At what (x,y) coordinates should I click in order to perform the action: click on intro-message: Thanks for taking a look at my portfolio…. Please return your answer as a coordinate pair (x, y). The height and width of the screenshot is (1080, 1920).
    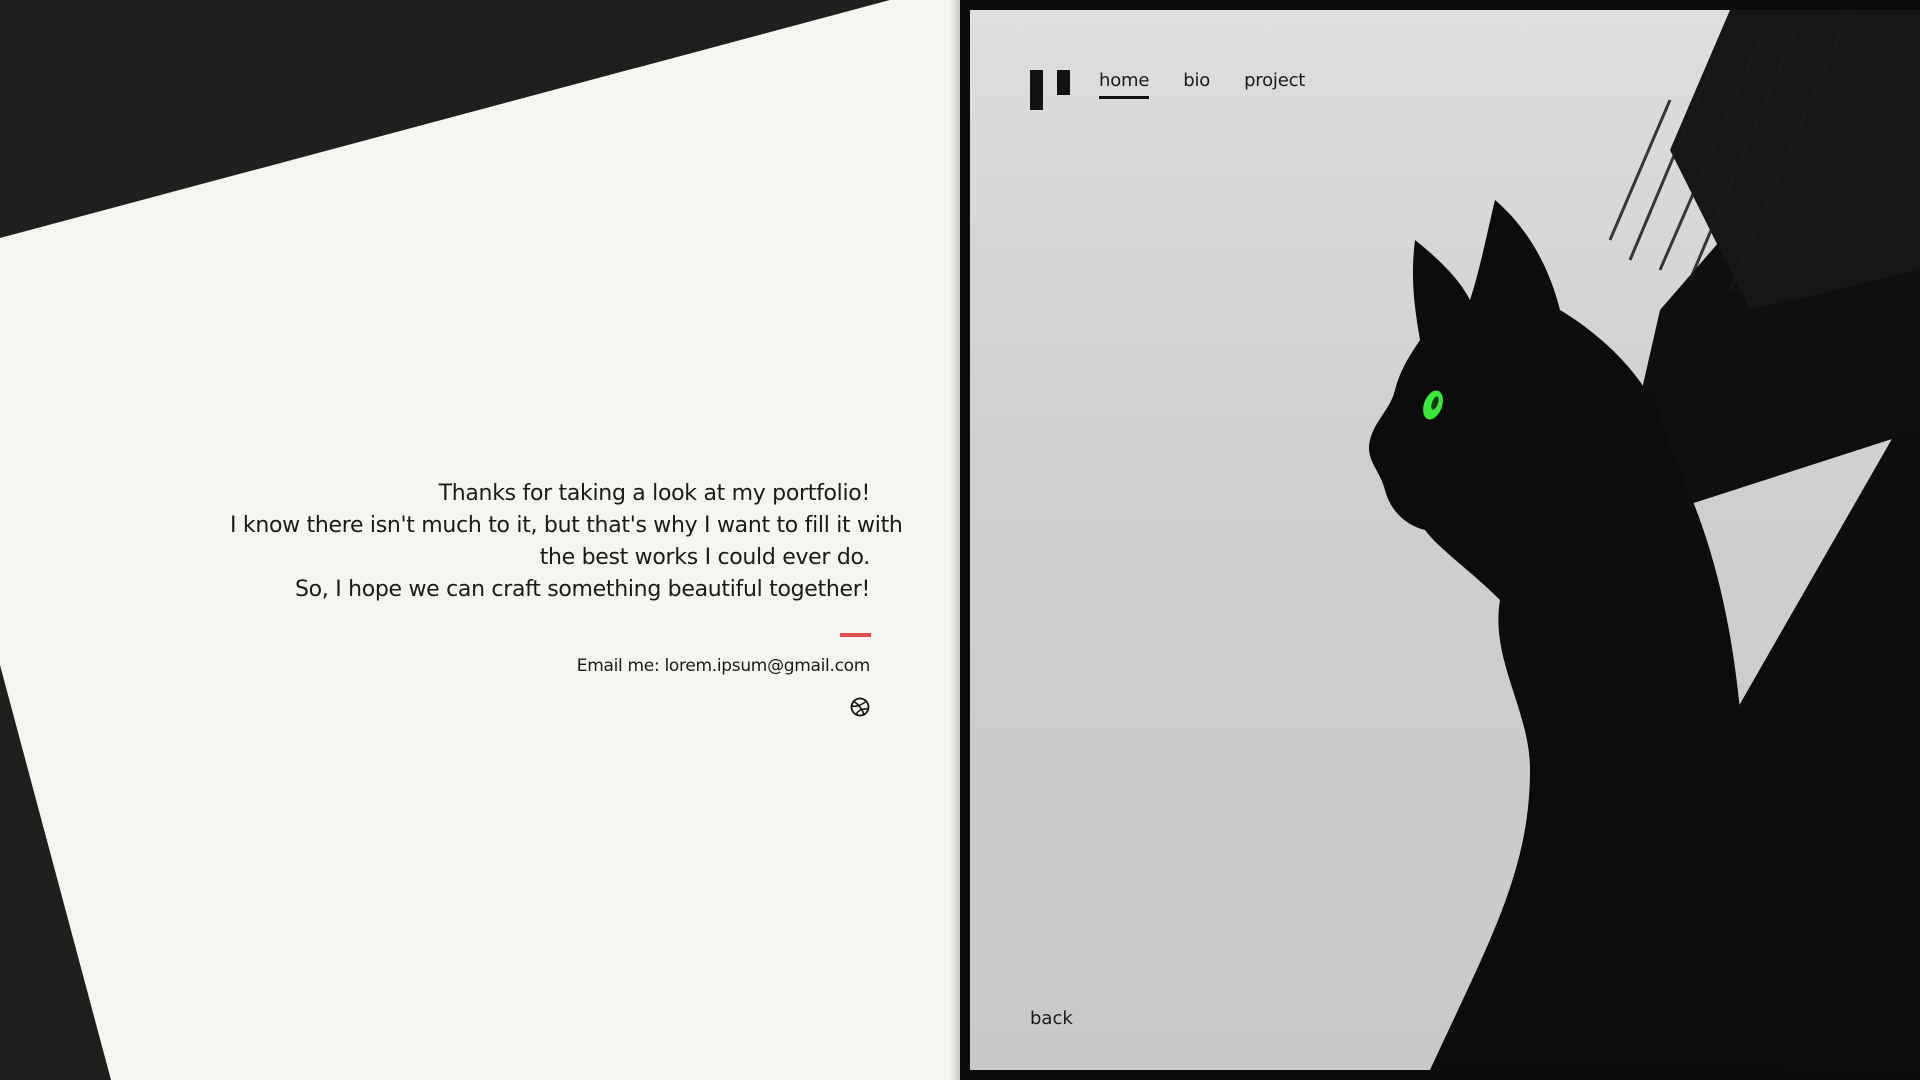
    Looking at the image, I should click on (566, 542).